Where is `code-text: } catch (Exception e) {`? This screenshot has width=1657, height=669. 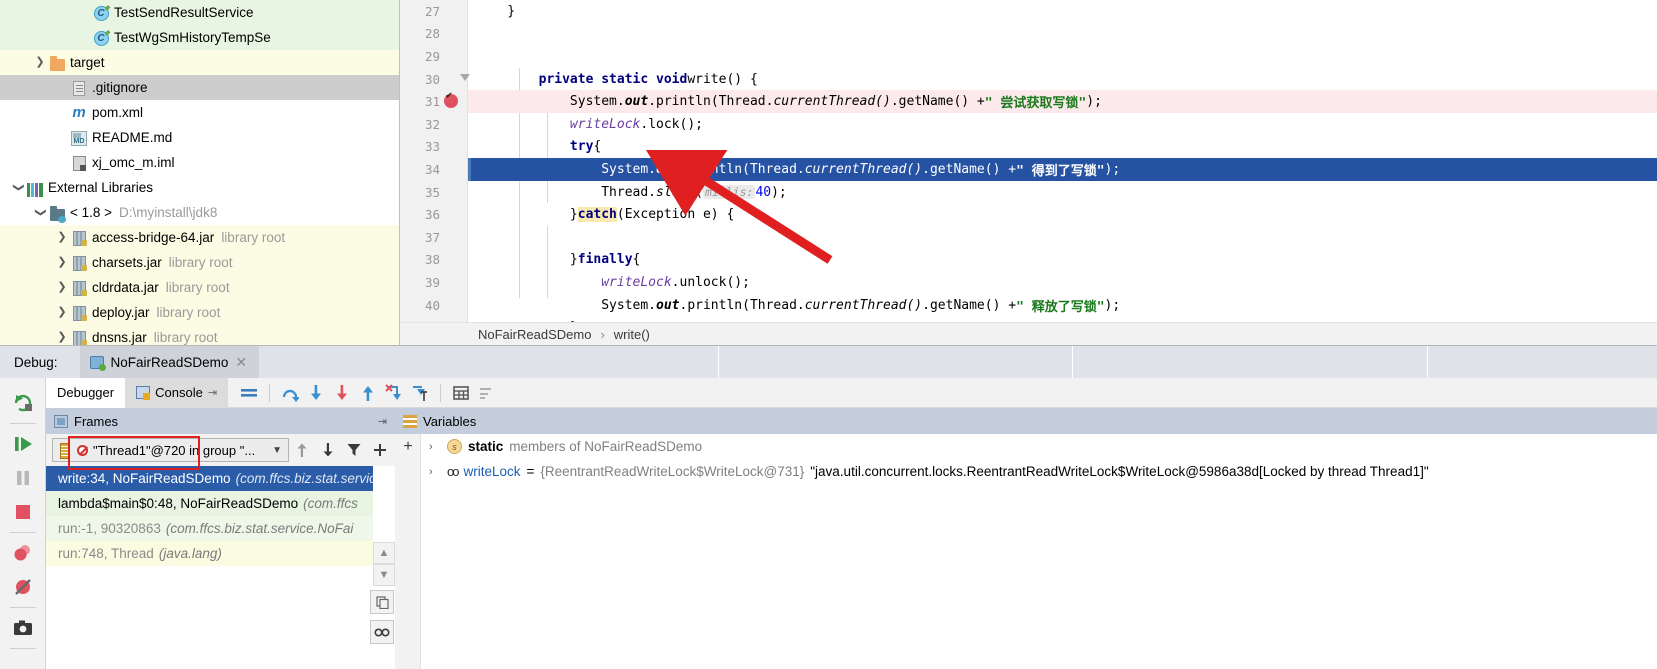 code-text: } catch (Exception e) { is located at coordinates (1066, 214).